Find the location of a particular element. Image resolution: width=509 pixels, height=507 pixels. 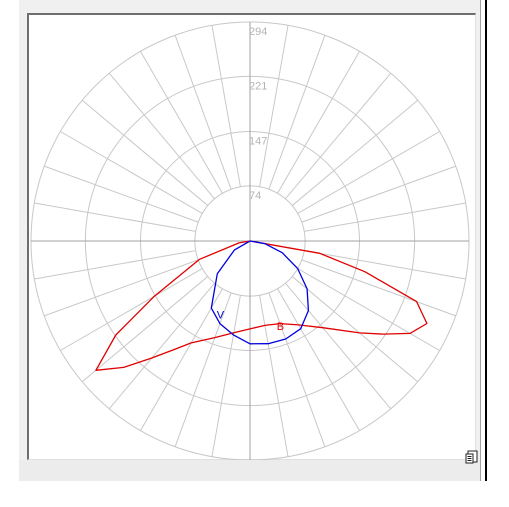

radial-tick-label: 147 is located at coordinates (258, 142).